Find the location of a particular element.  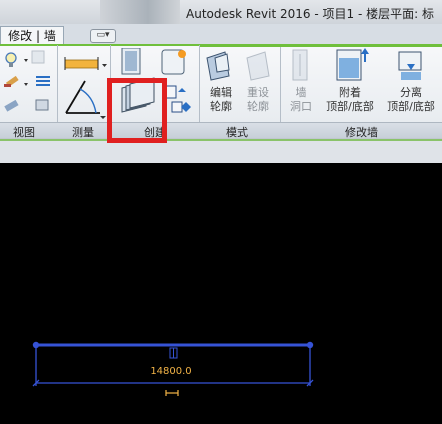

mode-panel-icons is located at coordinates (241, 65).